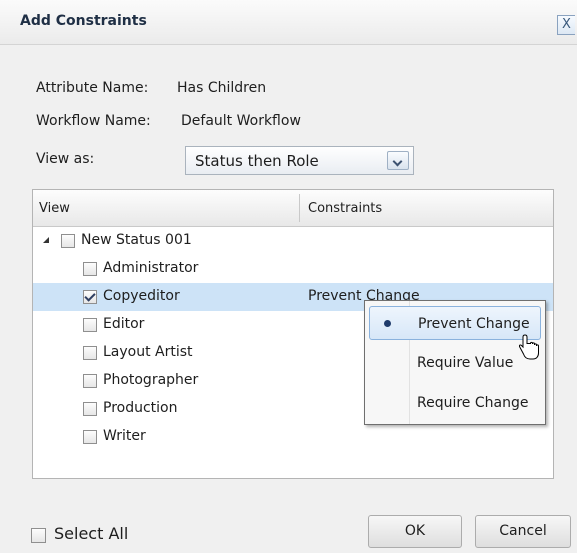  Describe the element at coordinates (141, 296) in the screenshot. I see `role-label: Copyeditor` at that location.